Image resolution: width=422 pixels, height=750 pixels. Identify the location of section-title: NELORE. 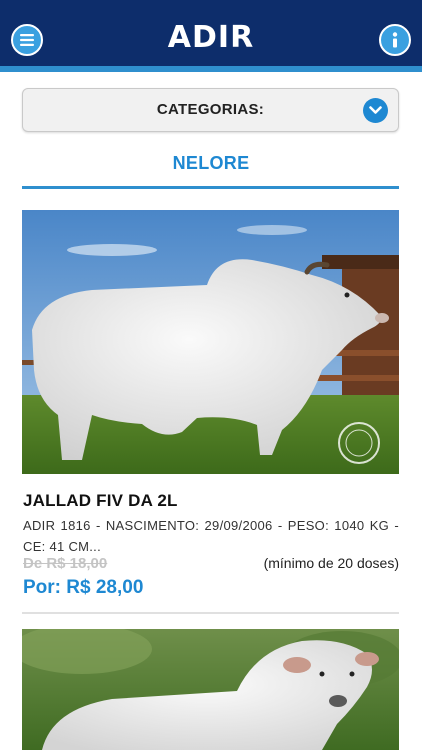
(211, 163).